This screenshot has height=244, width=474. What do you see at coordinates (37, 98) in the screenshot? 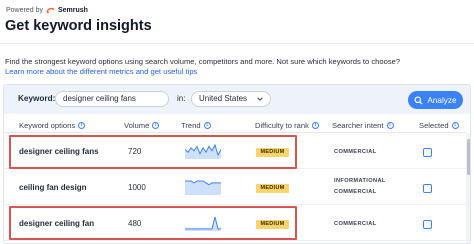
I see `keyword-label: Keyword:` at bounding box center [37, 98].